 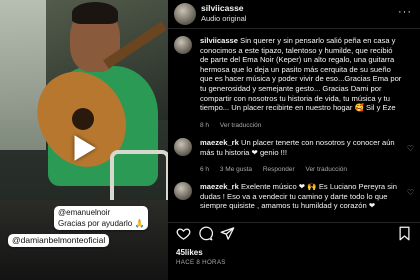 I want to click on comment-time: 8 h, so click(x=204, y=125).